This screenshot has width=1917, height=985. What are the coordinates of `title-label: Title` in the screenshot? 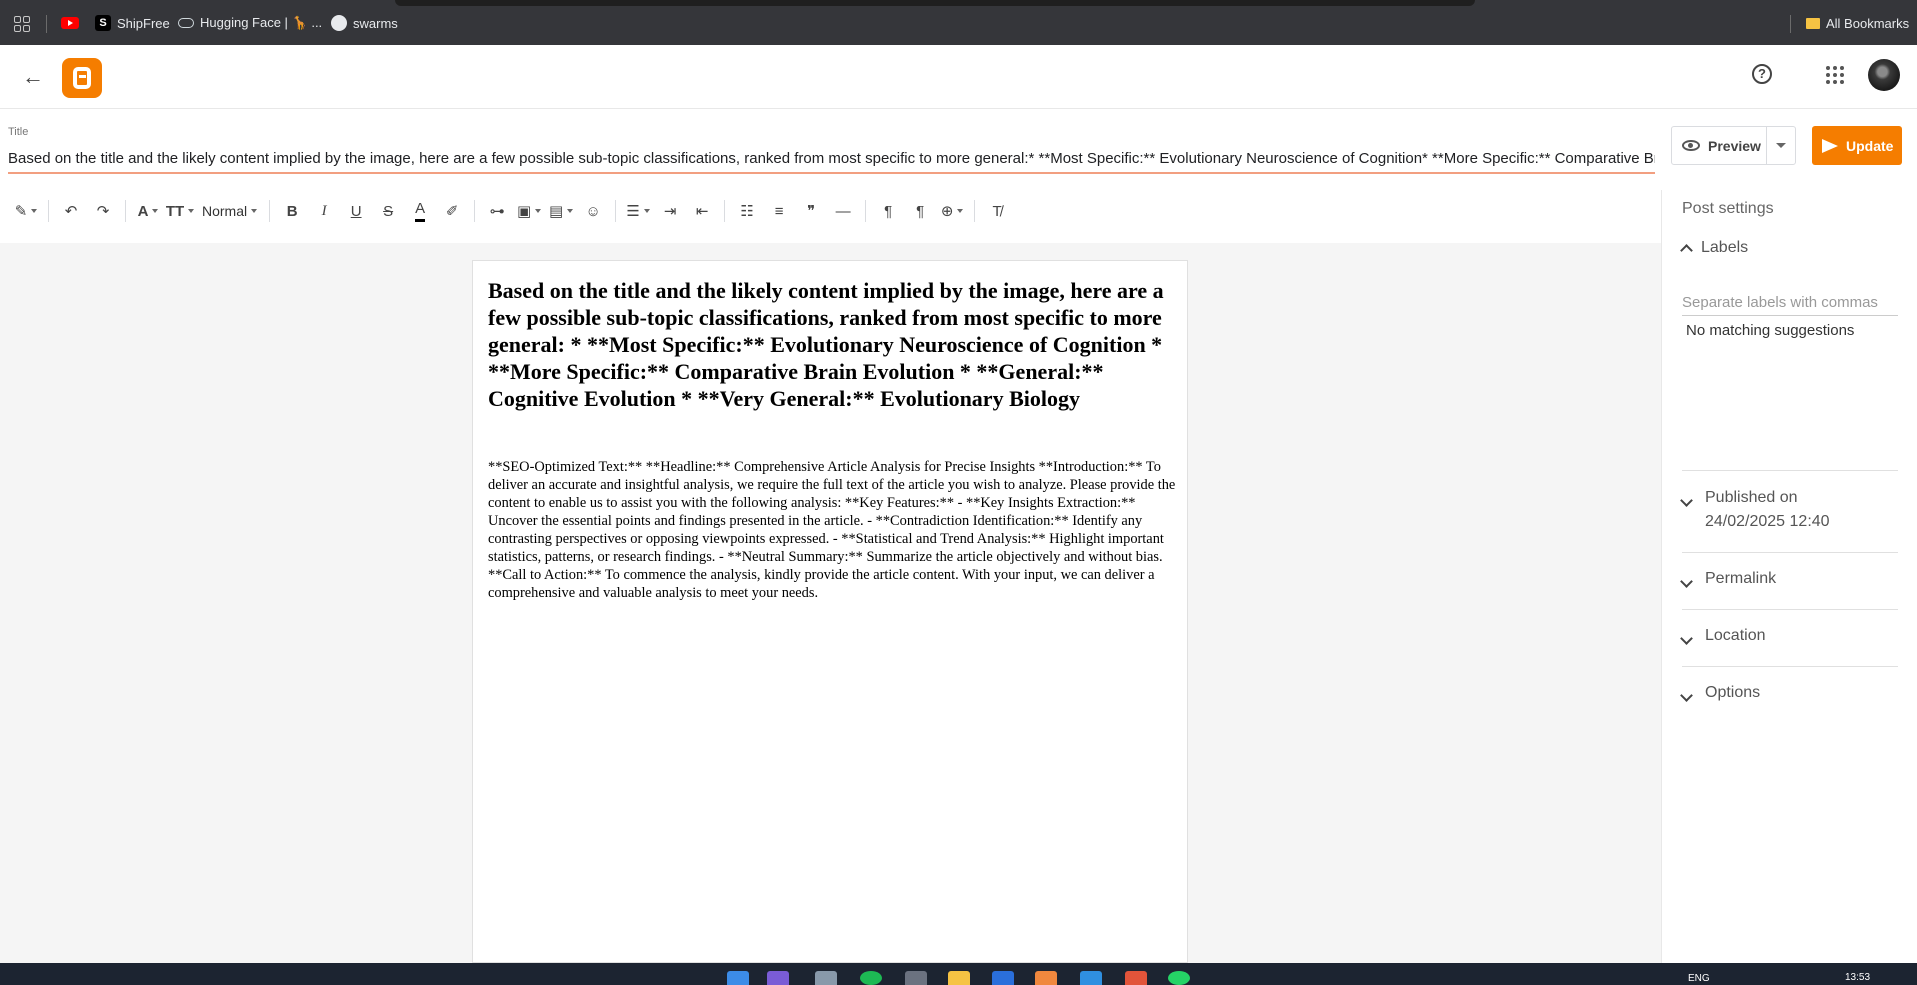 It's located at (18, 132).